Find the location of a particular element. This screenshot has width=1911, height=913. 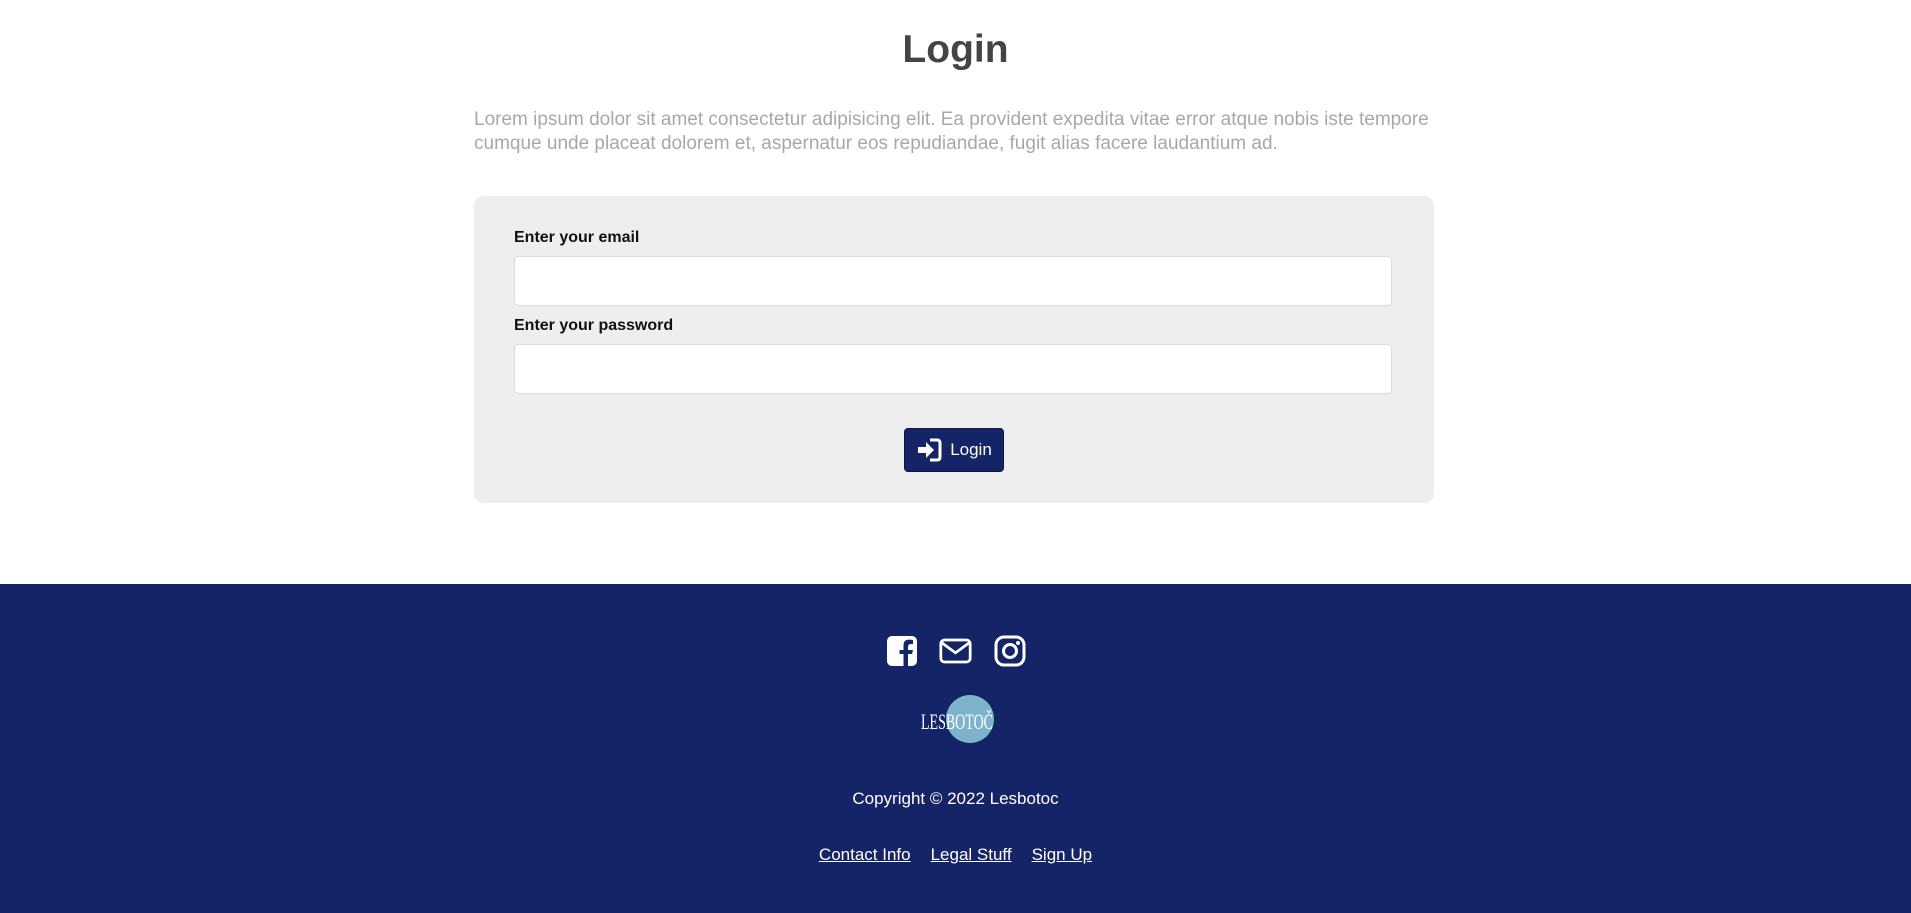

email-field is located at coordinates (953, 281).